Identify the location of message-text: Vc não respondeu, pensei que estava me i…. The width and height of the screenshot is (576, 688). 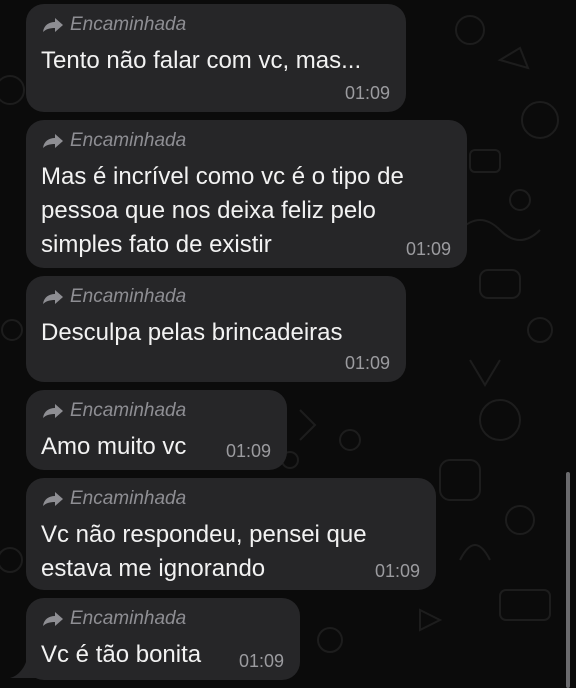
(204, 551).